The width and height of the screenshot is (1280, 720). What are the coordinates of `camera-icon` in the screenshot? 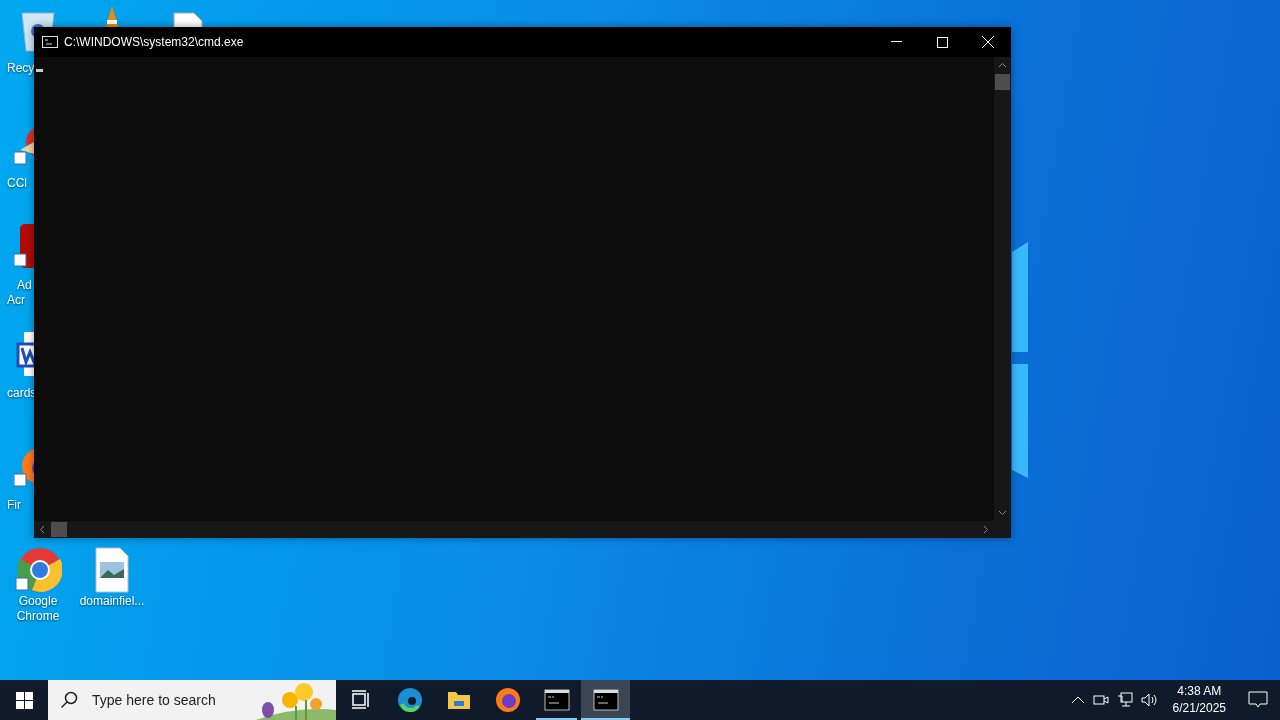 It's located at (1100, 700).